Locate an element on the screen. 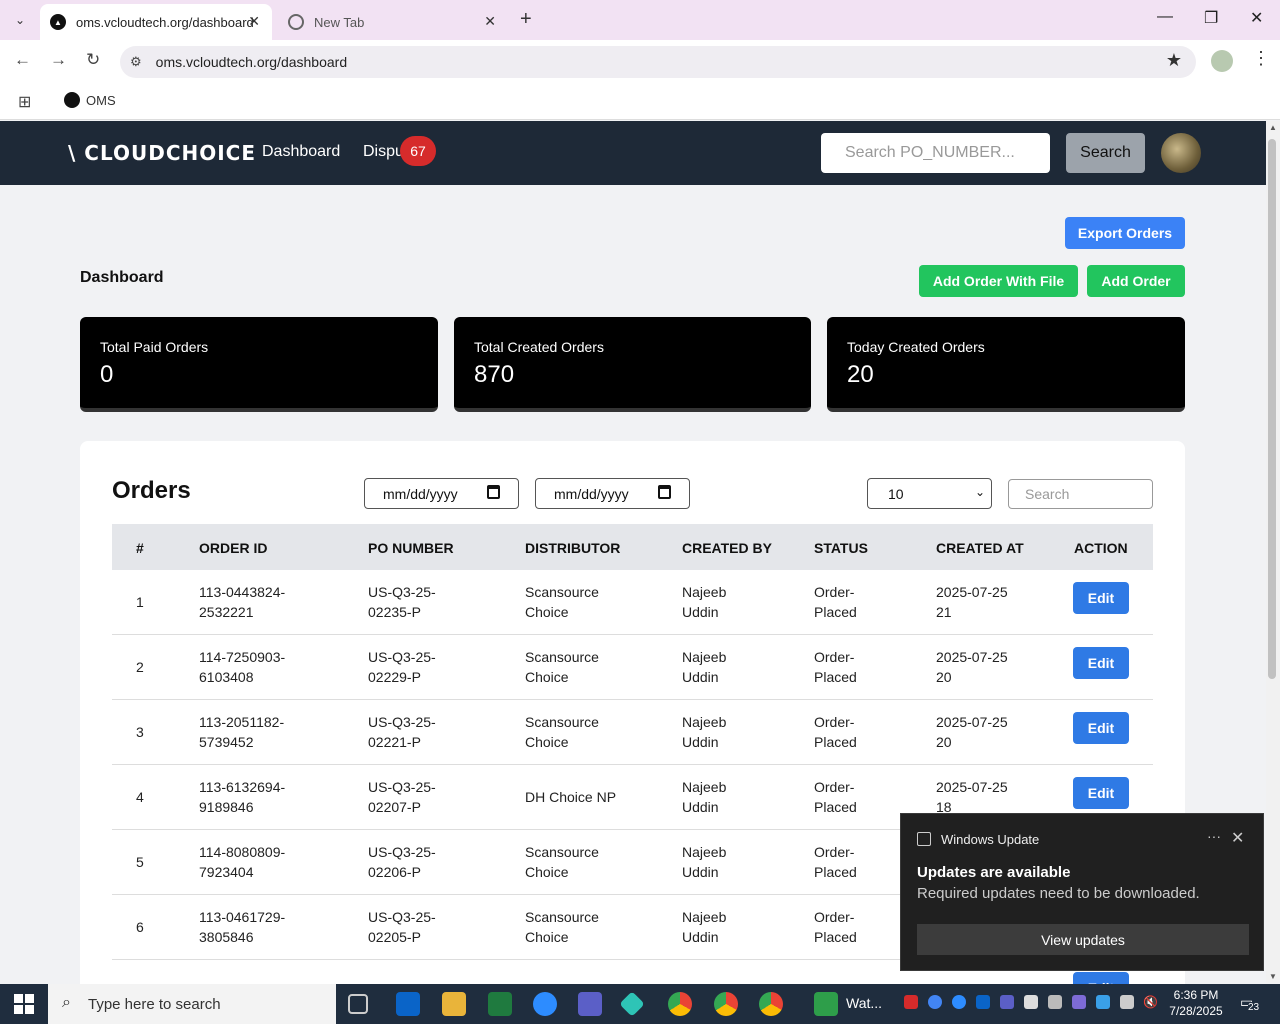 Image resolution: width=1280 pixels, height=1024 pixels. chrome-tray-icon is located at coordinates (935, 1002).